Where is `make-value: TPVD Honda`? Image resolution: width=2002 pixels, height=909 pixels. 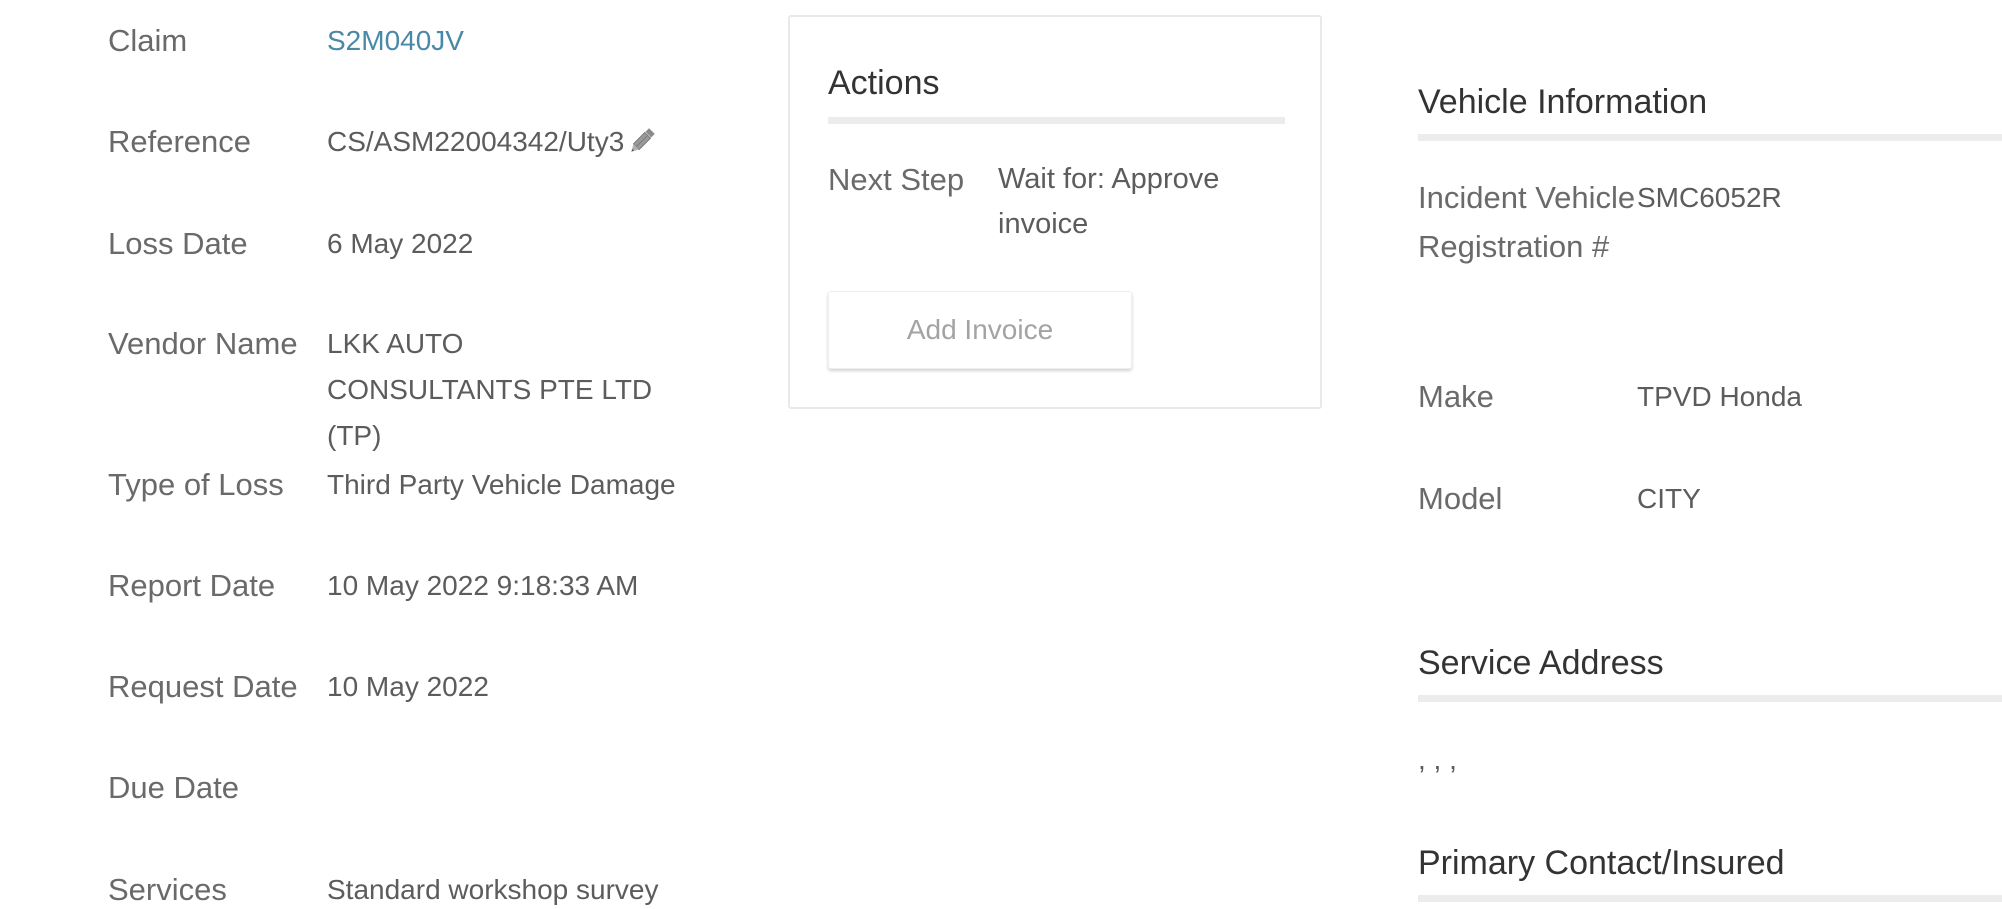 make-value: TPVD Honda is located at coordinates (1719, 396).